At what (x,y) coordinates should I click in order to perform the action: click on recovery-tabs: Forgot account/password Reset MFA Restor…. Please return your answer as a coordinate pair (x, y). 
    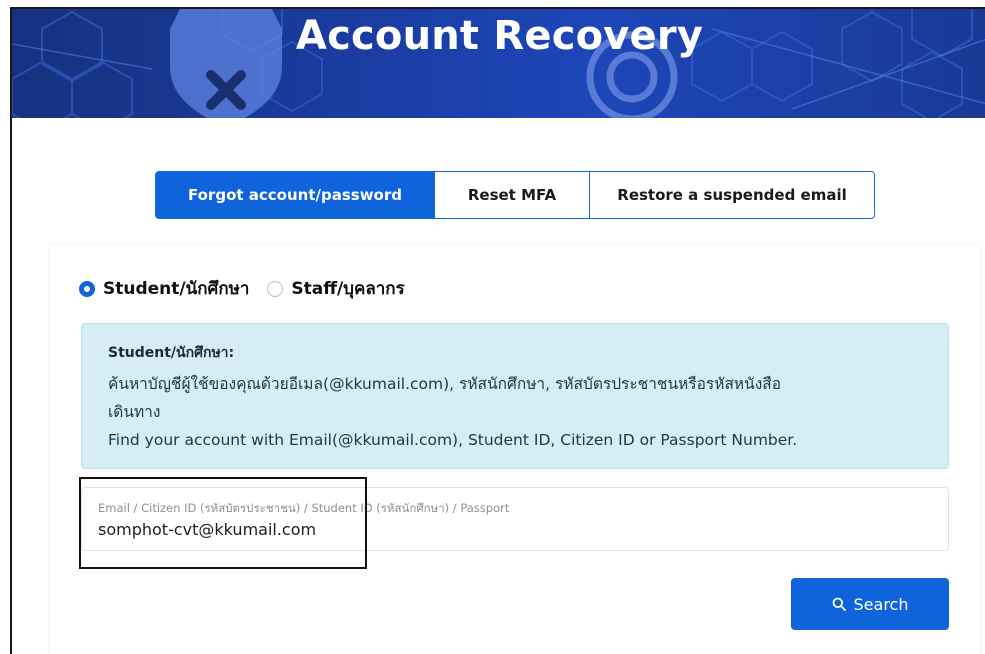
    Looking at the image, I should click on (515, 195).